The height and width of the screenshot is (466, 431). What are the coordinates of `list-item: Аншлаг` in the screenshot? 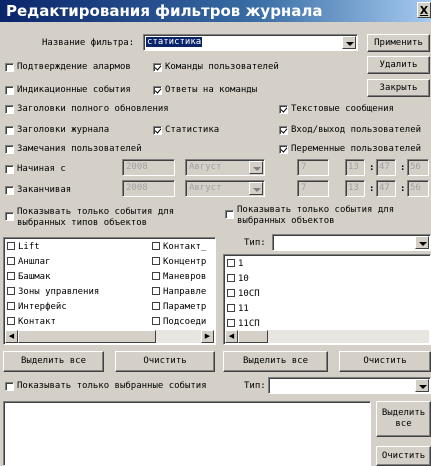 It's located at (29, 262).